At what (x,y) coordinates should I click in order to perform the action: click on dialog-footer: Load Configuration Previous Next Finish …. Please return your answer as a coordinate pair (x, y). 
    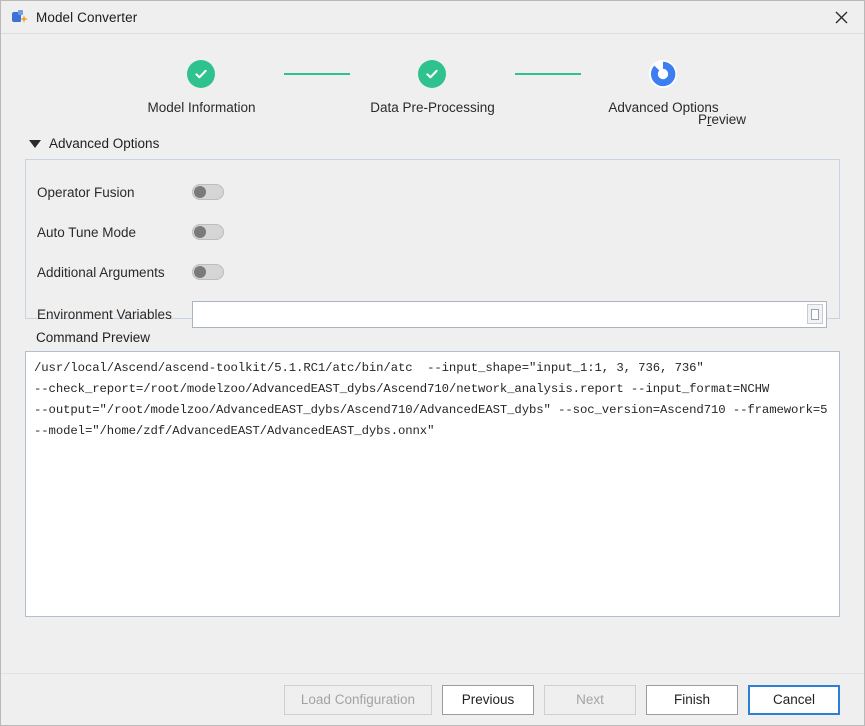
    Looking at the image, I should click on (432, 699).